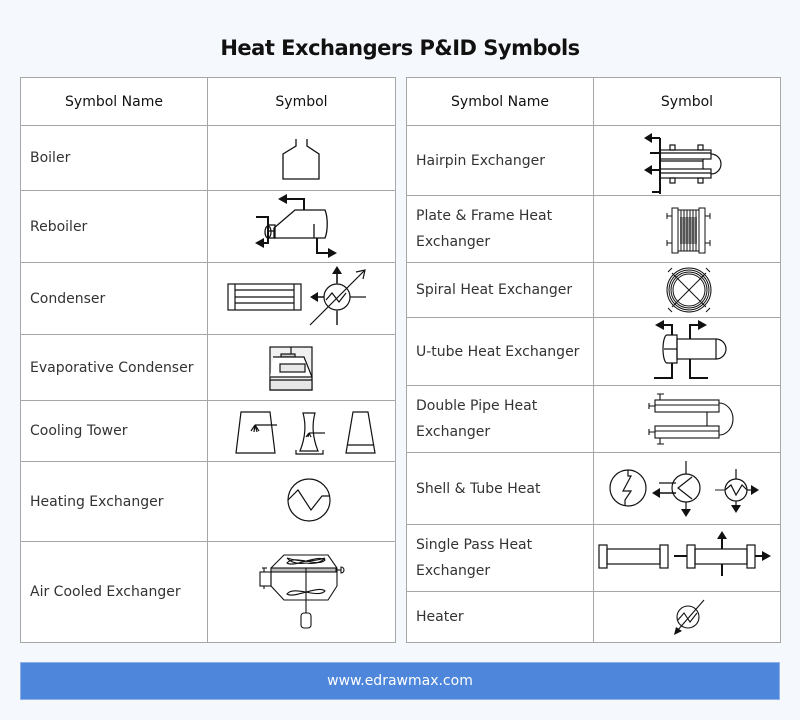 The image size is (800, 720). Describe the element at coordinates (68, 298) in the screenshot. I see `row-label: Condenser` at that location.